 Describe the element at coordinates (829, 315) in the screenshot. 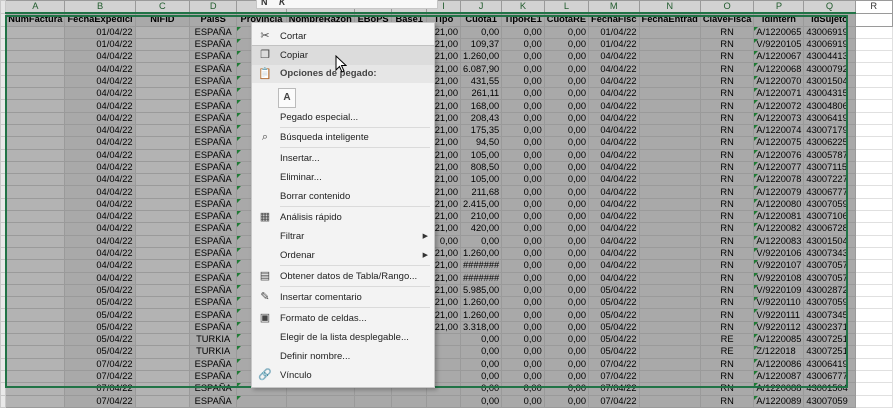

I see `table-cell: 43007345` at that location.